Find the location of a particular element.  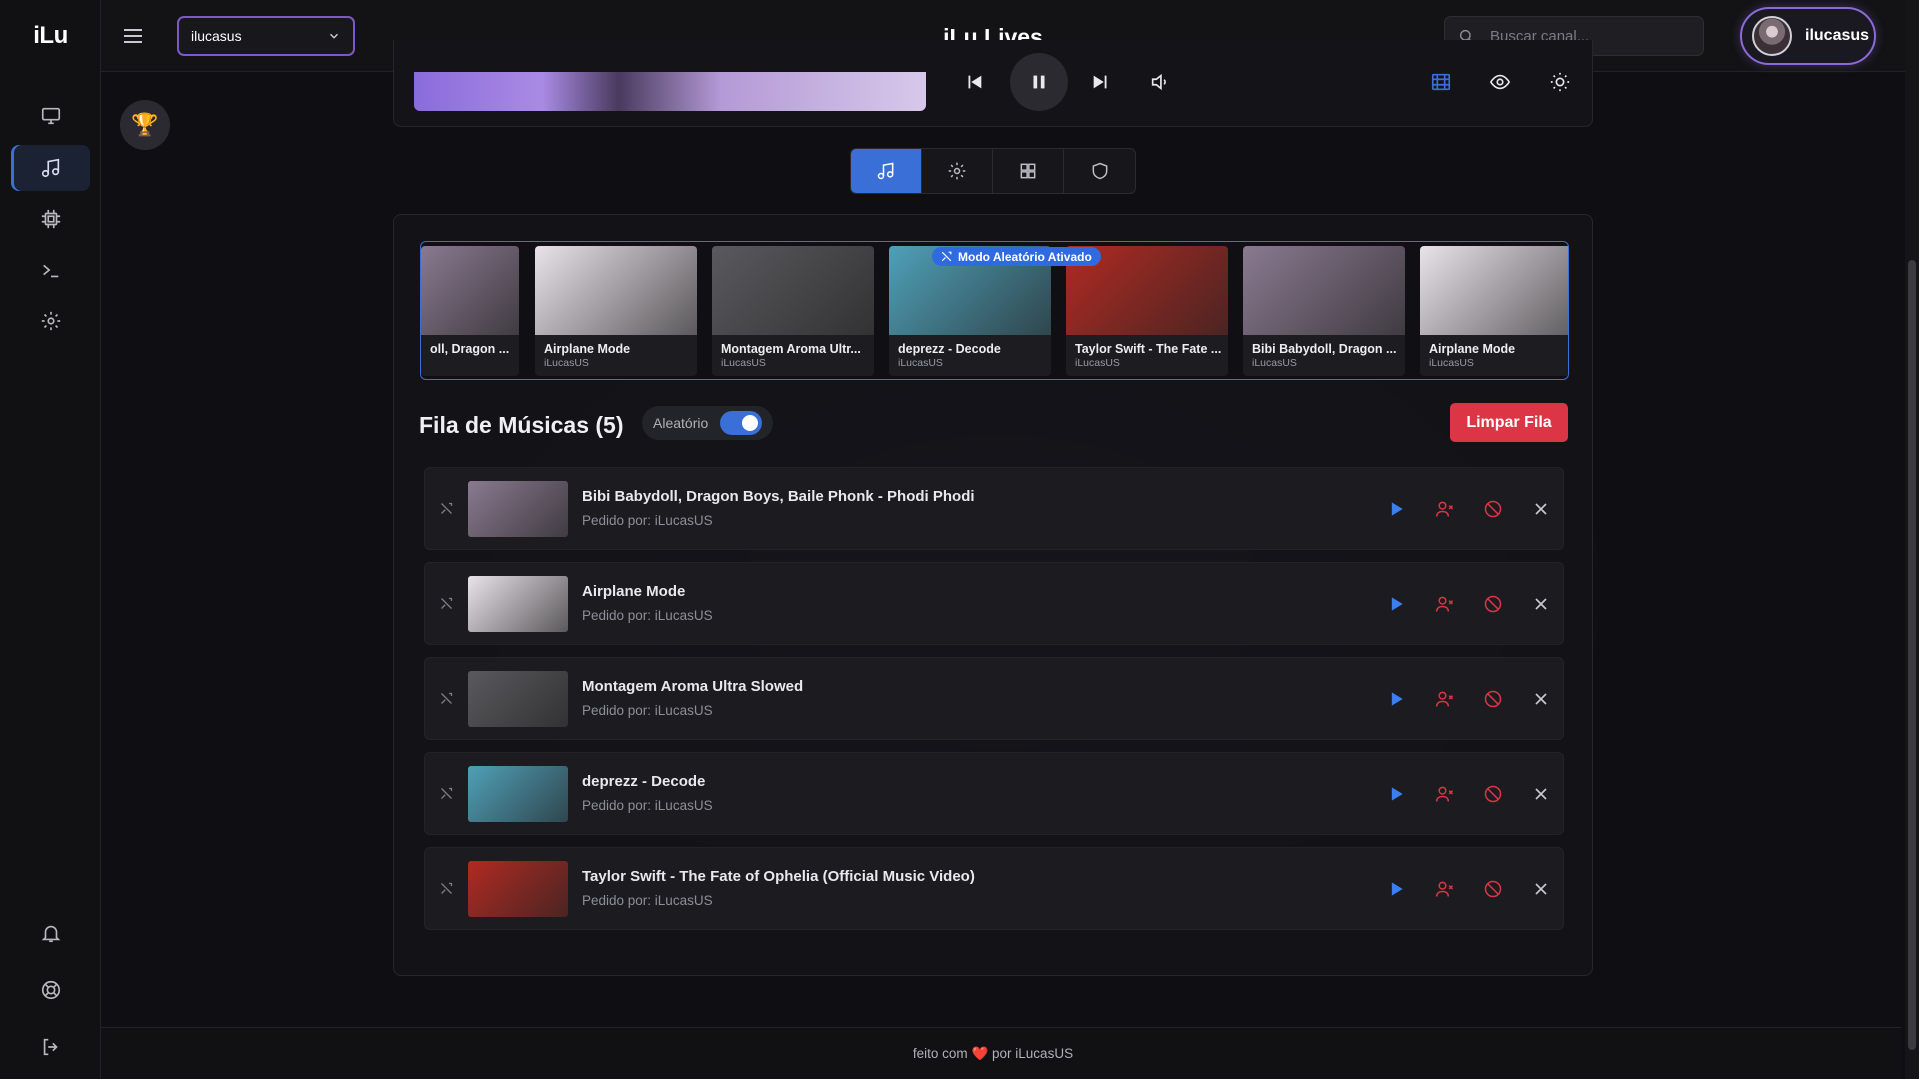

sidebar-item-terminal is located at coordinates (50, 270).